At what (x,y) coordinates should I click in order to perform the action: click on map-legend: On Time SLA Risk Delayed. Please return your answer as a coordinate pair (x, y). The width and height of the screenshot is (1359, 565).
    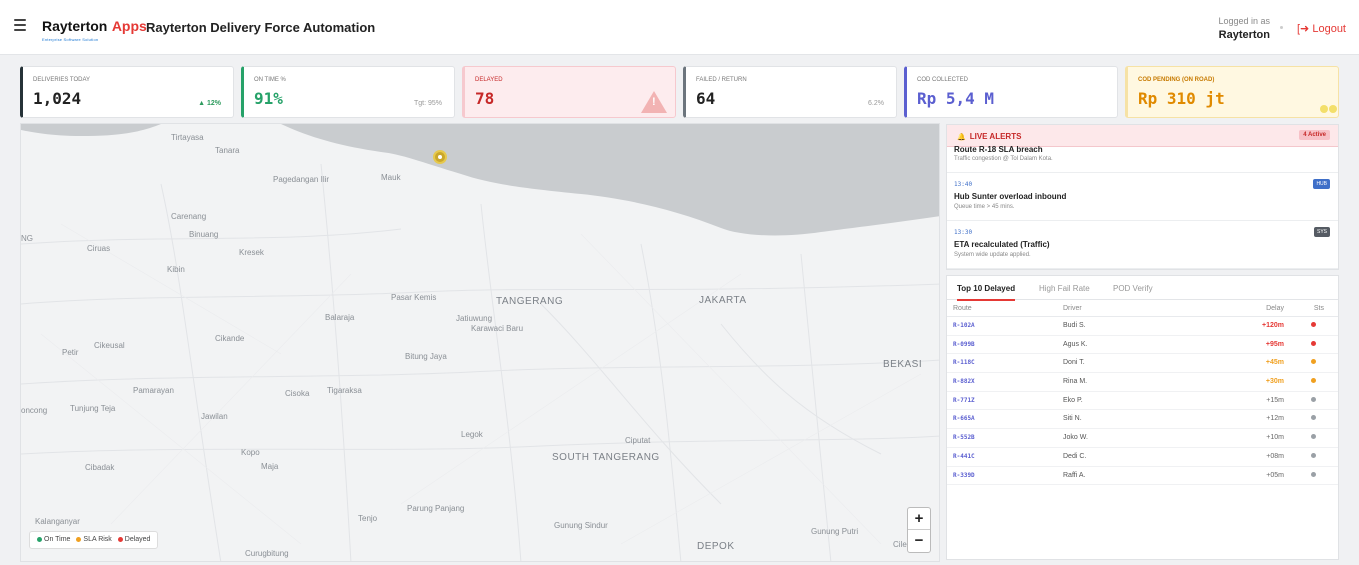
    Looking at the image, I should click on (94, 540).